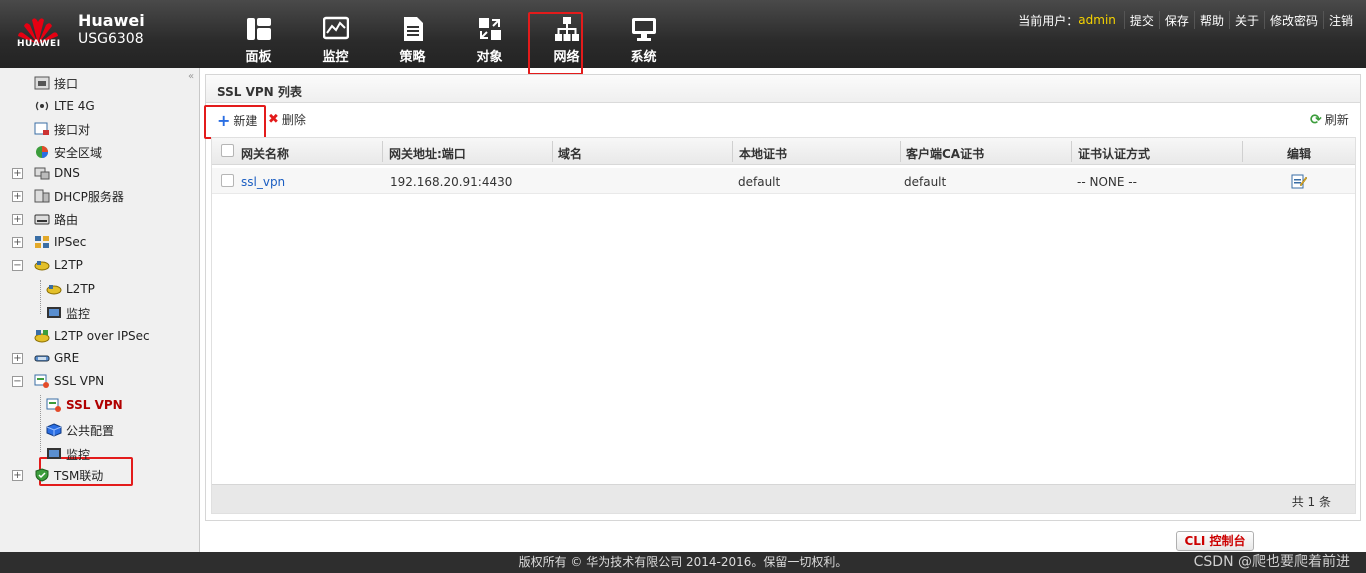 The image size is (1366, 573). I want to click on gateway-name-link: ssl_vpn, so click(263, 182).